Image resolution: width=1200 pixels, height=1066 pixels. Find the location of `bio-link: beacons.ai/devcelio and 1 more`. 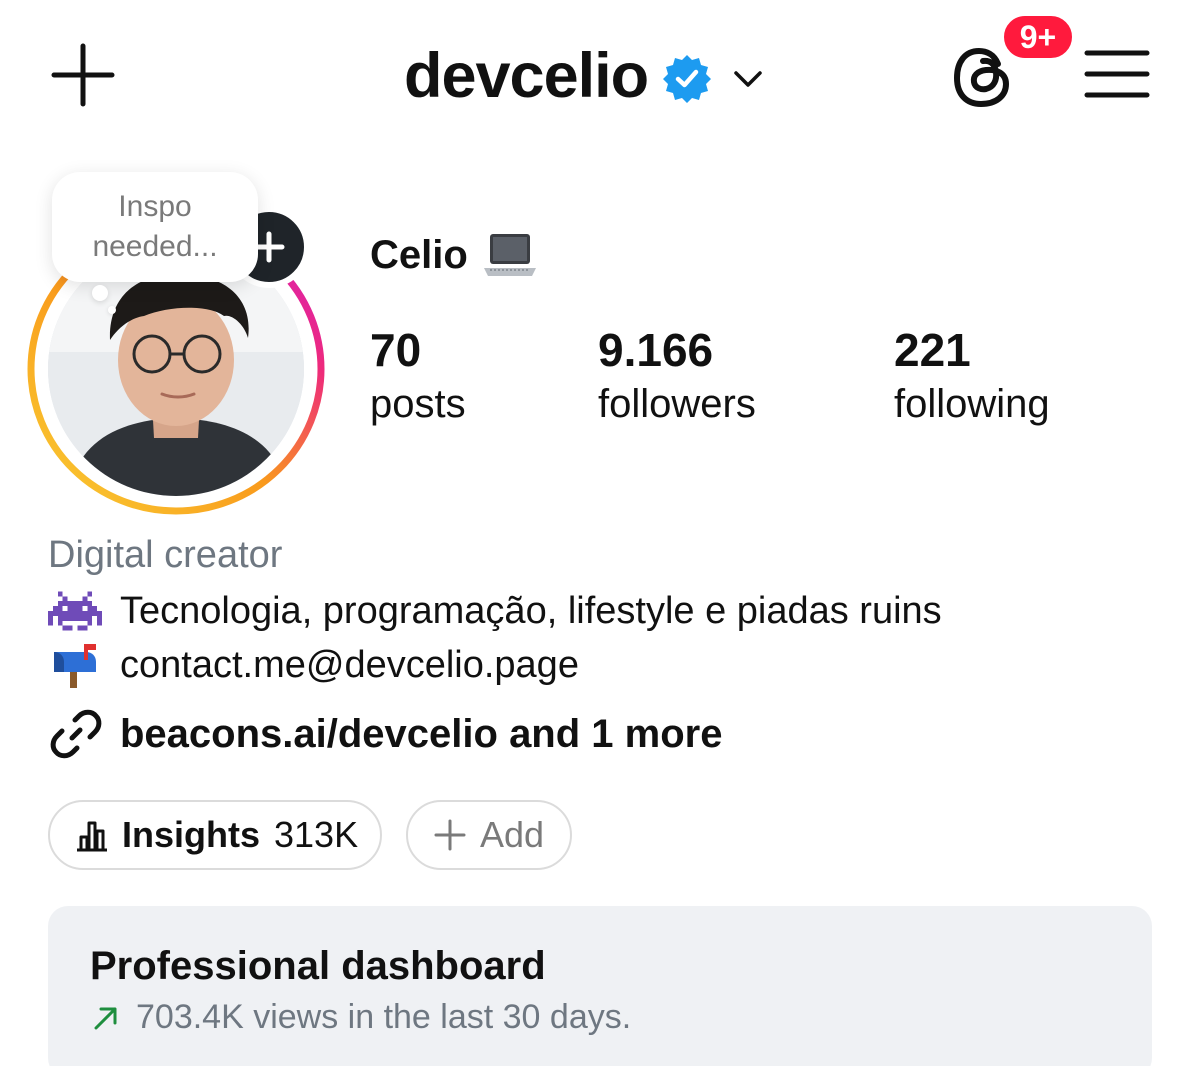

bio-link: beacons.ai/devcelio and 1 more is located at coordinates (385, 734).